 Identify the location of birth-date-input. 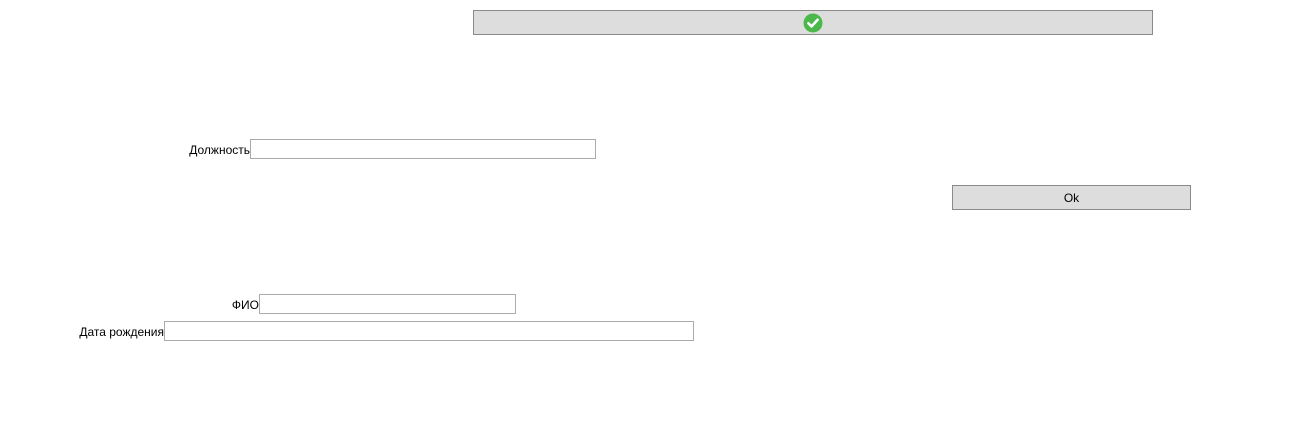
(429, 331).